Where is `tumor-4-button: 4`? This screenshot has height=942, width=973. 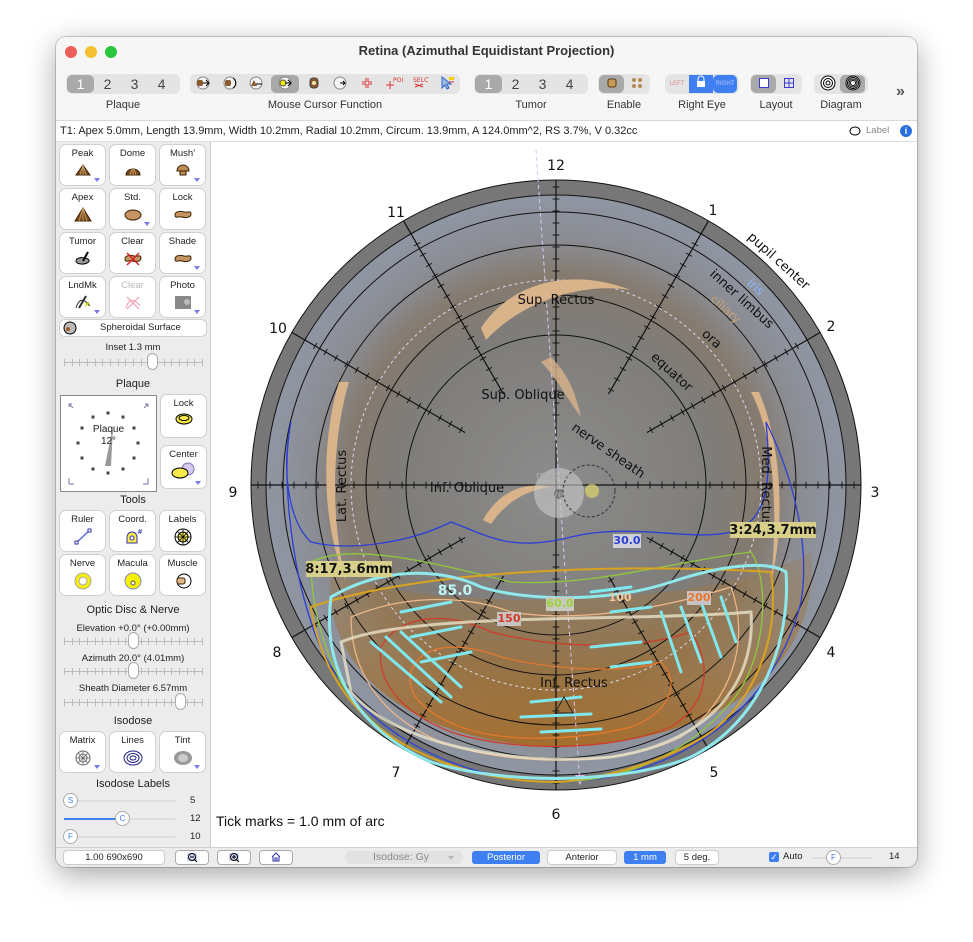
tumor-4-button: 4 is located at coordinates (569, 84).